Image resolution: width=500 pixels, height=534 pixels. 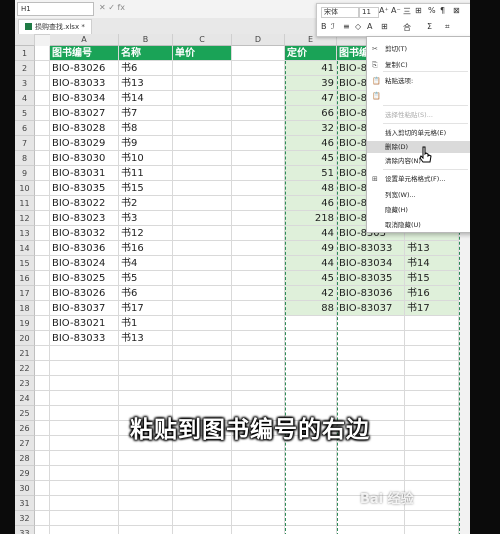 What do you see at coordinates (84, 233) in the screenshot?
I see `left-table-cell: BIO-83032` at bounding box center [84, 233].